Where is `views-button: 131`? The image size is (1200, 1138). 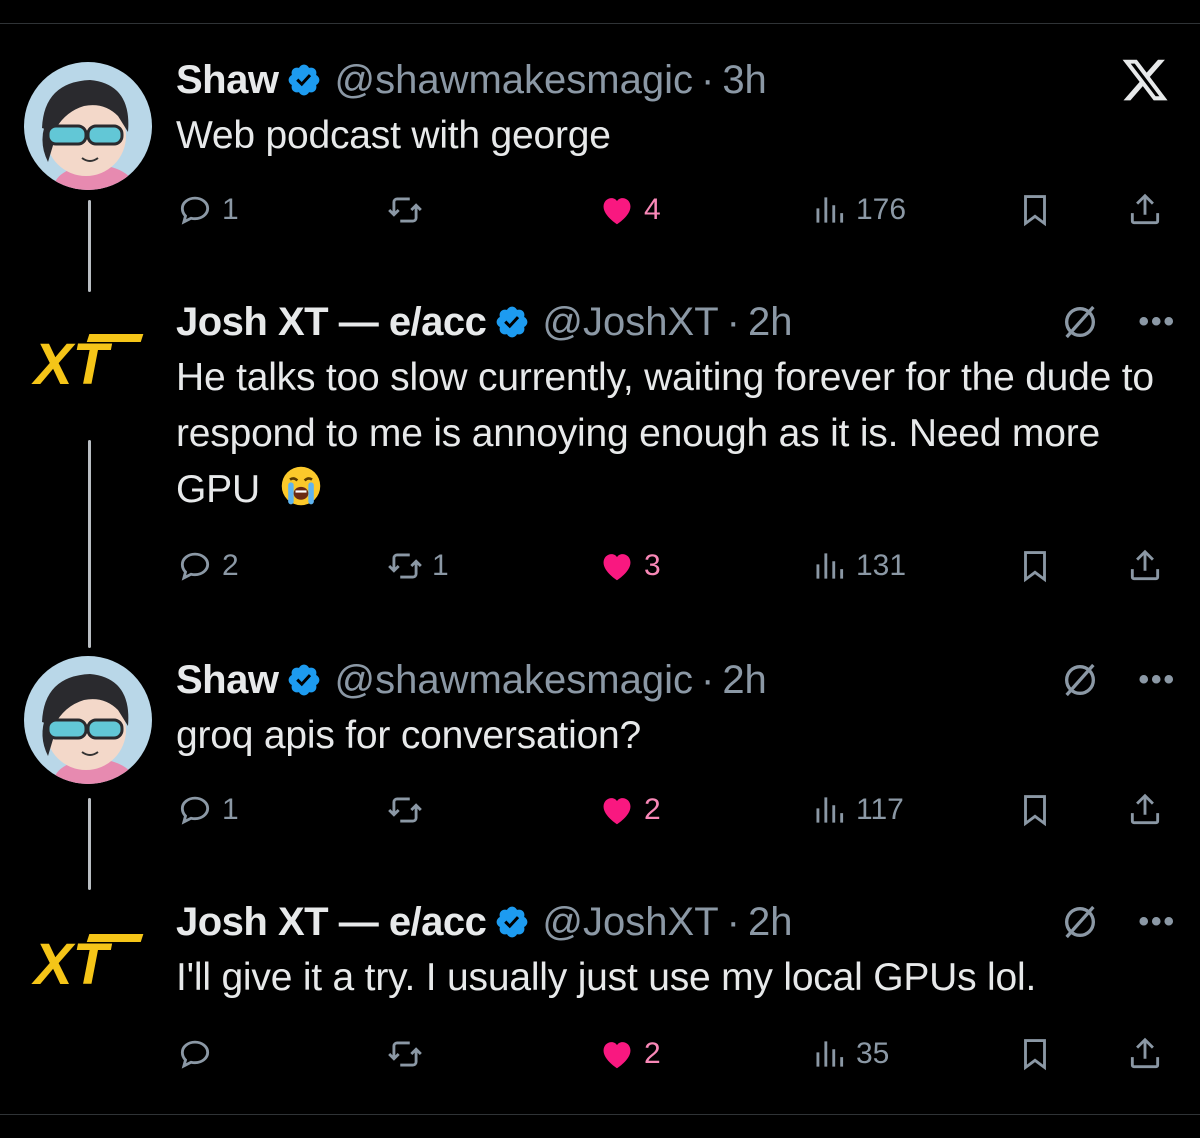 views-button: 131 is located at coordinates (858, 566).